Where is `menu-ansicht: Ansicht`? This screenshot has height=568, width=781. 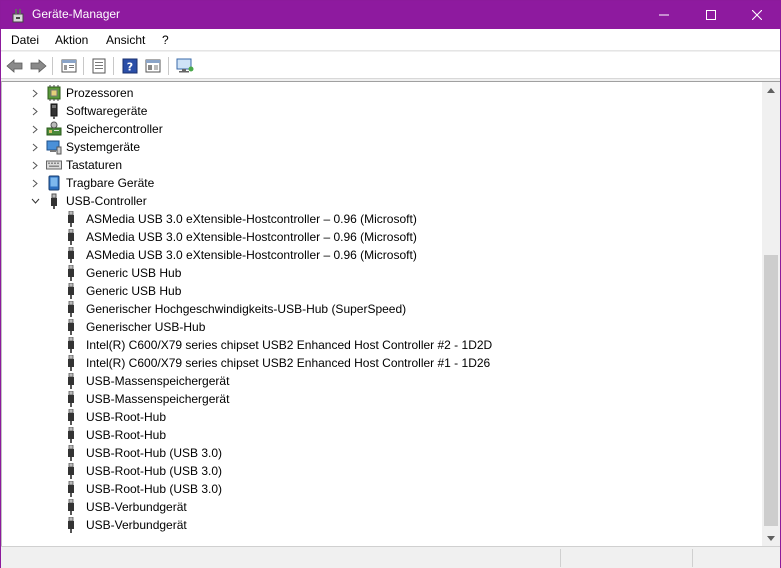
menu-ansicht: Ansicht is located at coordinates (125, 40).